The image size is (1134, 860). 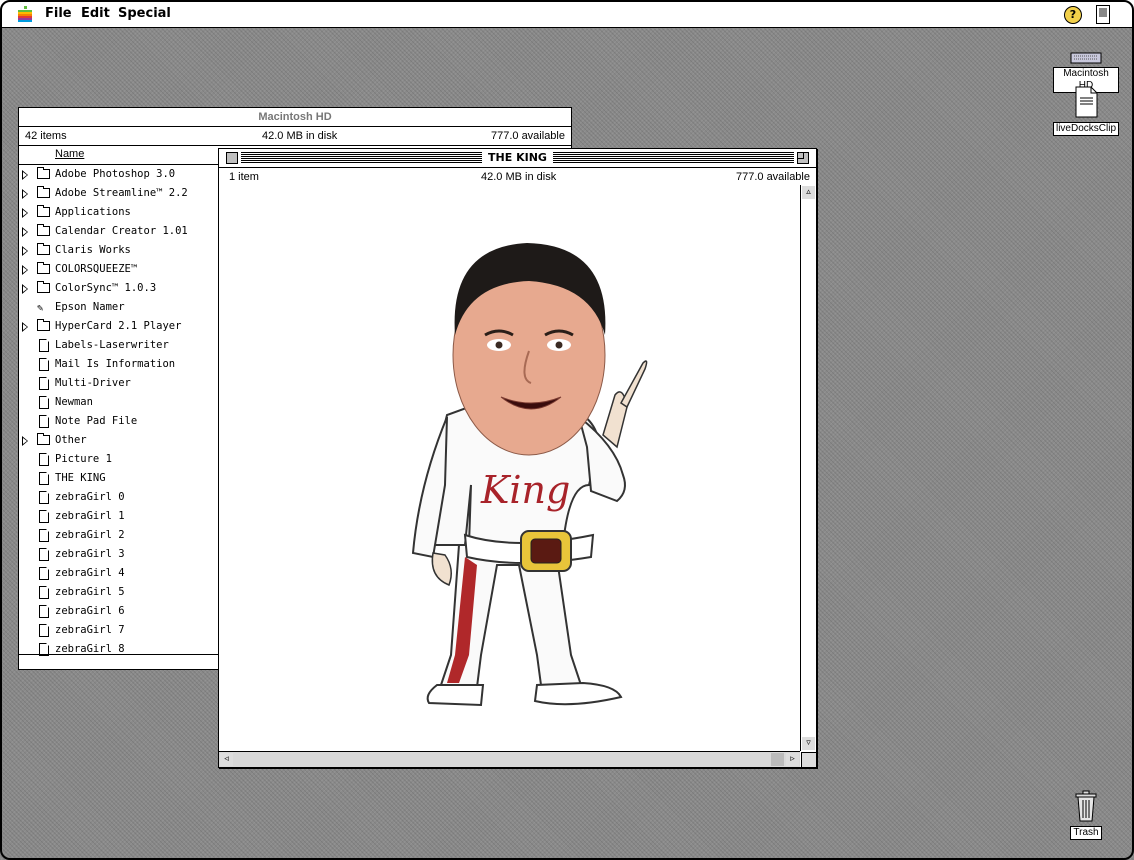 I want to click on window-title: THE KING, so click(x=517, y=158).